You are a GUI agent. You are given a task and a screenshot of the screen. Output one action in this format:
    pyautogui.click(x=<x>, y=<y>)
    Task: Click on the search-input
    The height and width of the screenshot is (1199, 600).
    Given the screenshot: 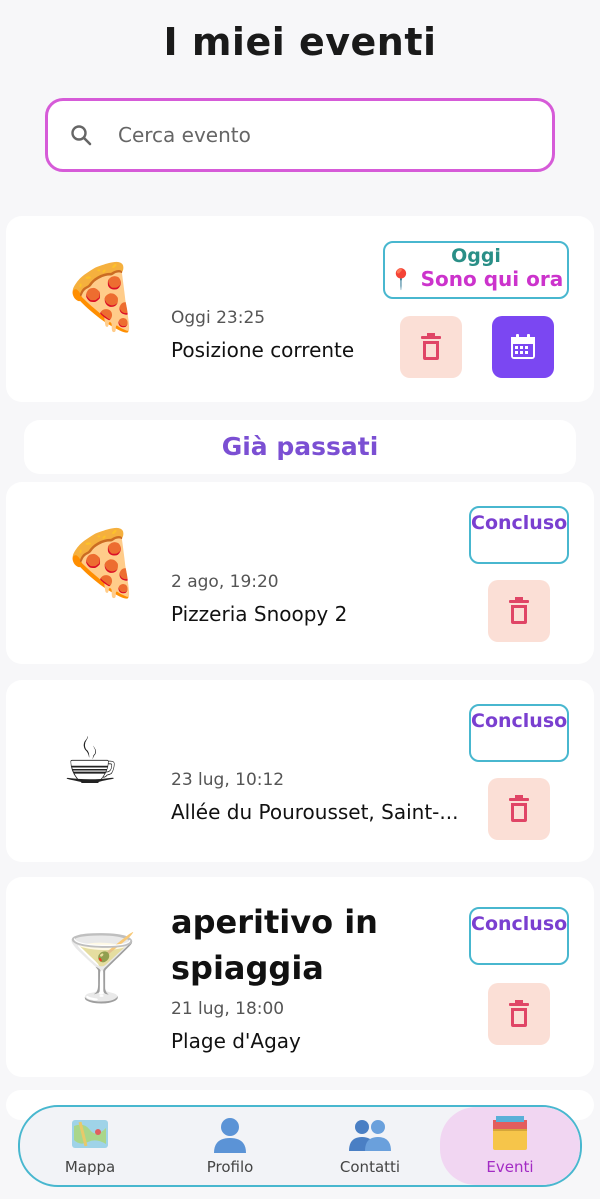 What is the action you would take?
    pyautogui.click(x=308, y=135)
    